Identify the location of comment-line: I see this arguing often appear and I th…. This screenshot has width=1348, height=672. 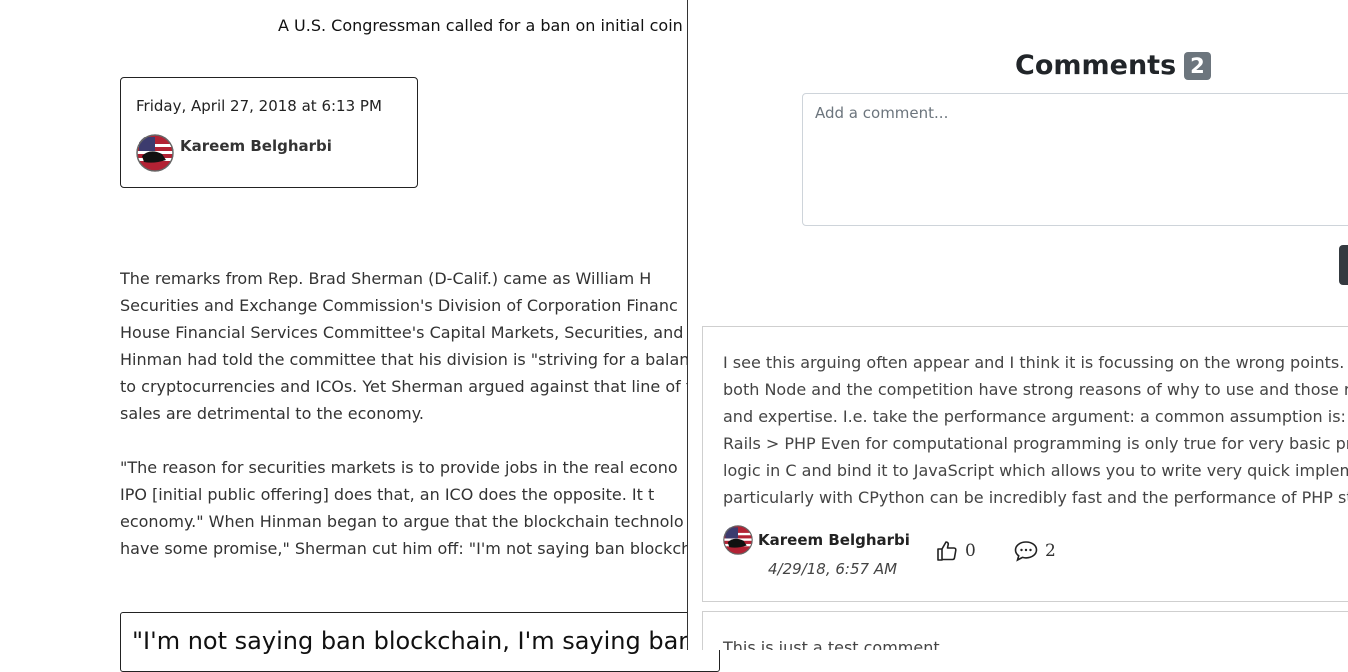
(1035, 362).